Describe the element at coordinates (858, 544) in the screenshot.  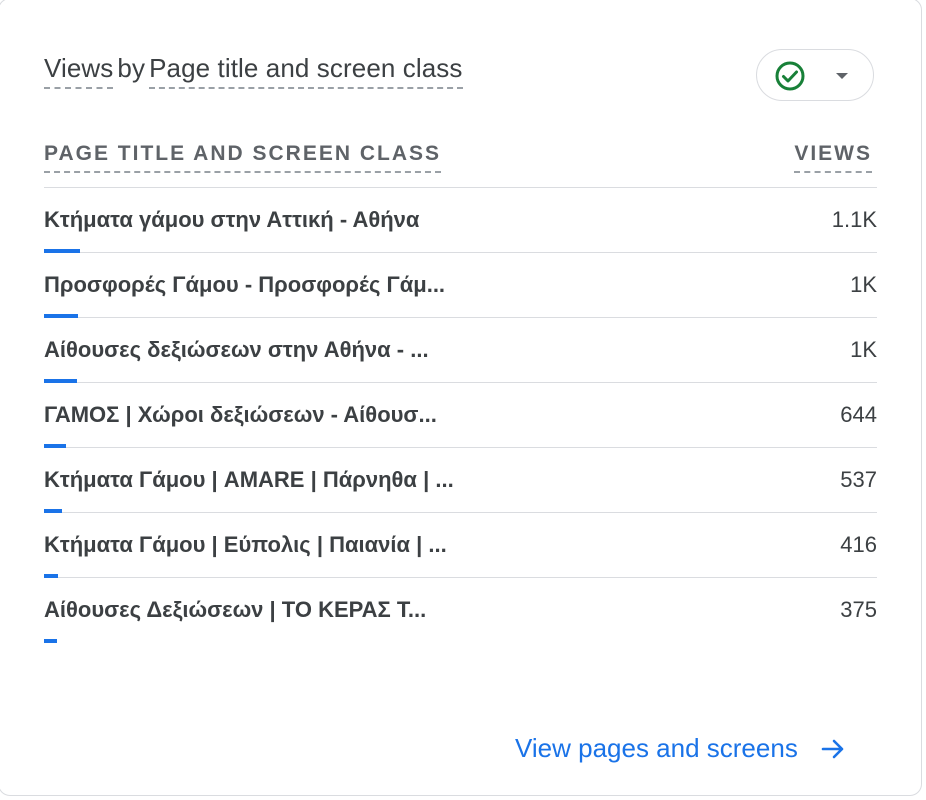
I see `row-views: 416` at that location.